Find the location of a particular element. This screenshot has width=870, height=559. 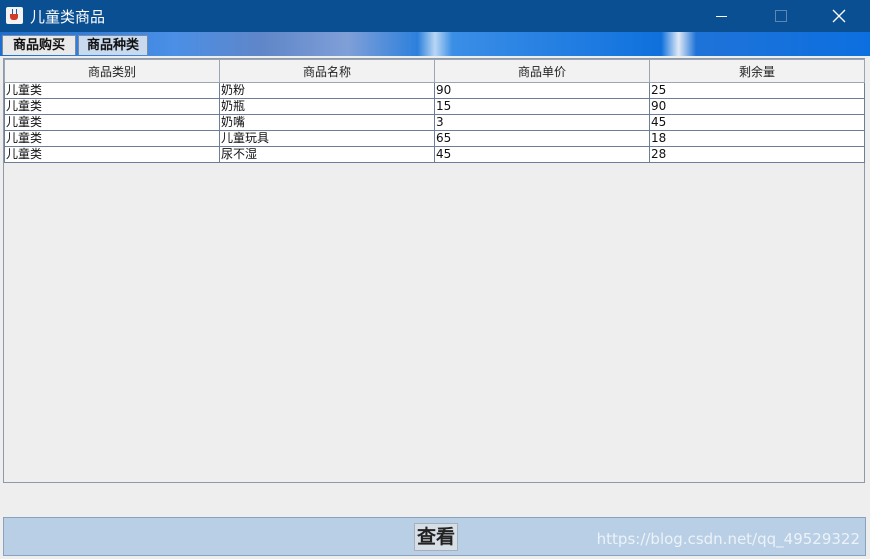

cell-price: 15 is located at coordinates (542, 106).